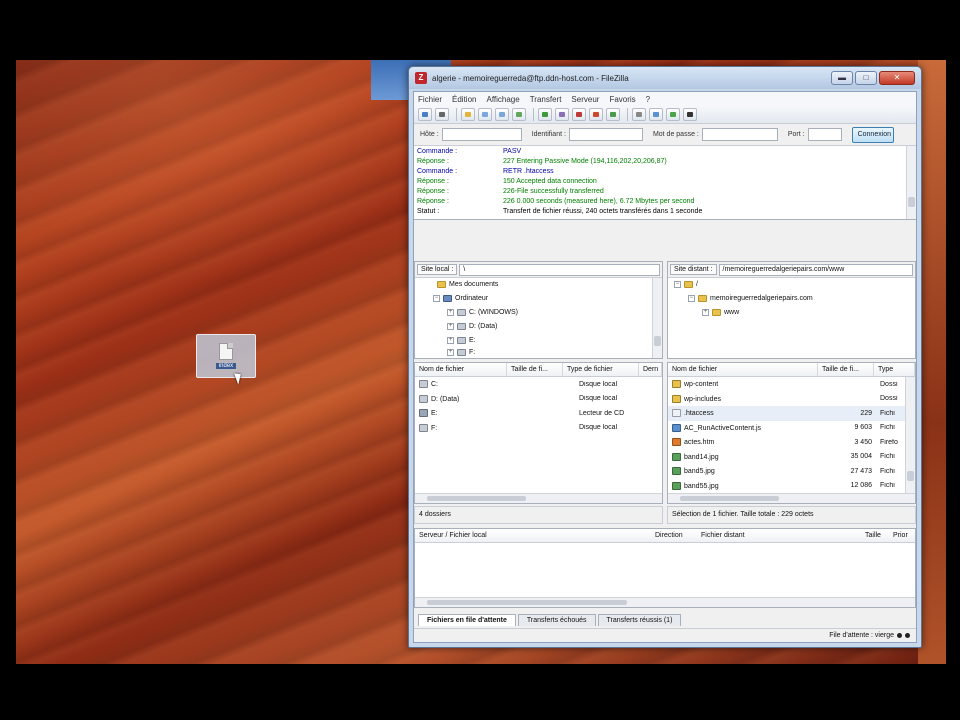 The height and width of the screenshot is (720, 960). What do you see at coordinates (430, 99) in the screenshot?
I see `menu-fichier: Fichier` at bounding box center [430, 99].